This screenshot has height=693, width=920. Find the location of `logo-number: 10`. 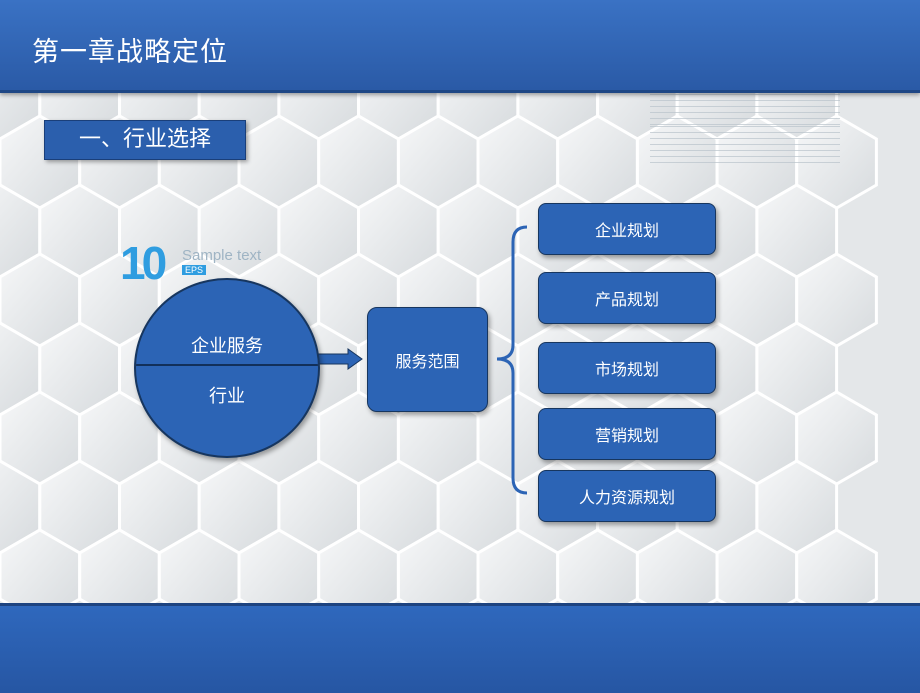

logo-number: 10 is located at coordinates (143, 263).